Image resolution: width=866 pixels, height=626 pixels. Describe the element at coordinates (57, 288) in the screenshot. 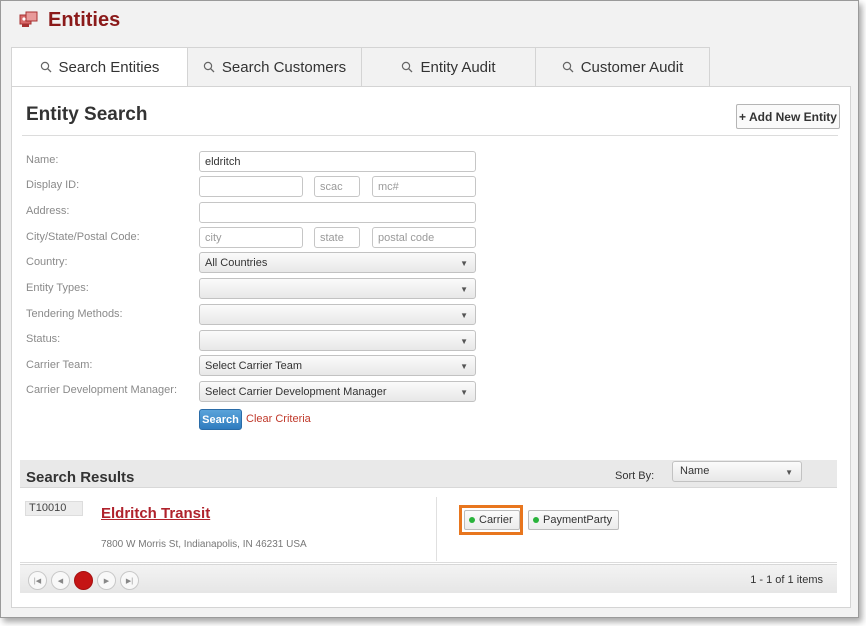

I see `entity-types-label: Entity Types:` at that location.